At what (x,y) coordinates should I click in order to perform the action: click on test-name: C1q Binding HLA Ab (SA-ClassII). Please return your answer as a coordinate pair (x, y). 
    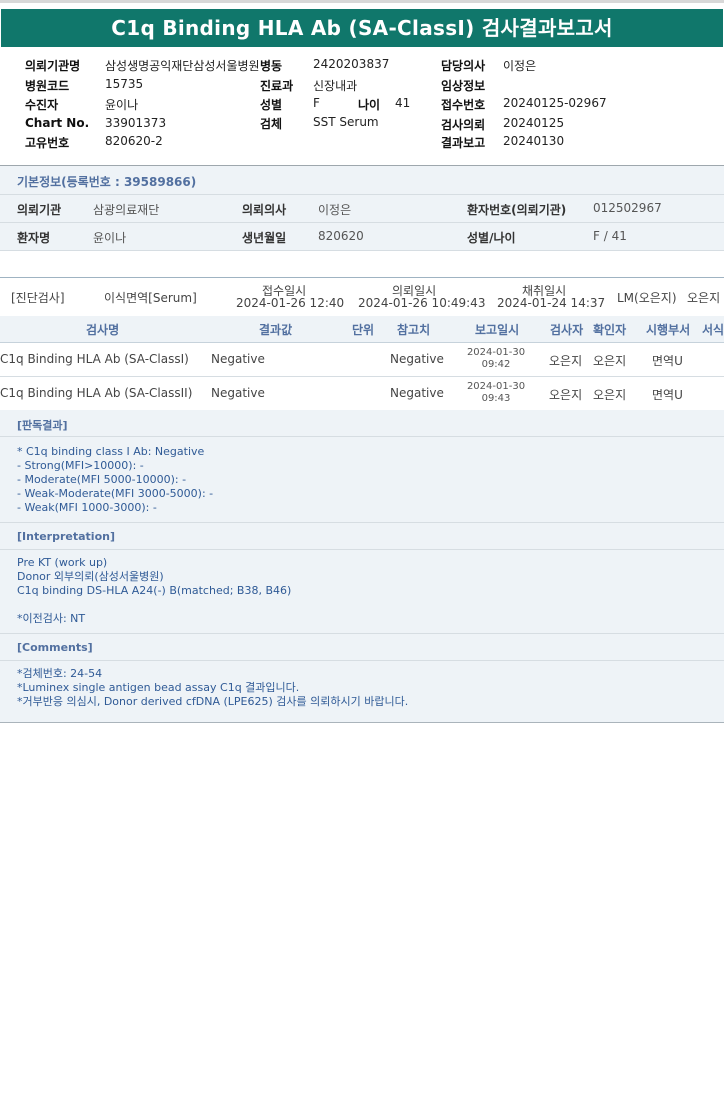
    Looking at the image, I should click on (96, 393).